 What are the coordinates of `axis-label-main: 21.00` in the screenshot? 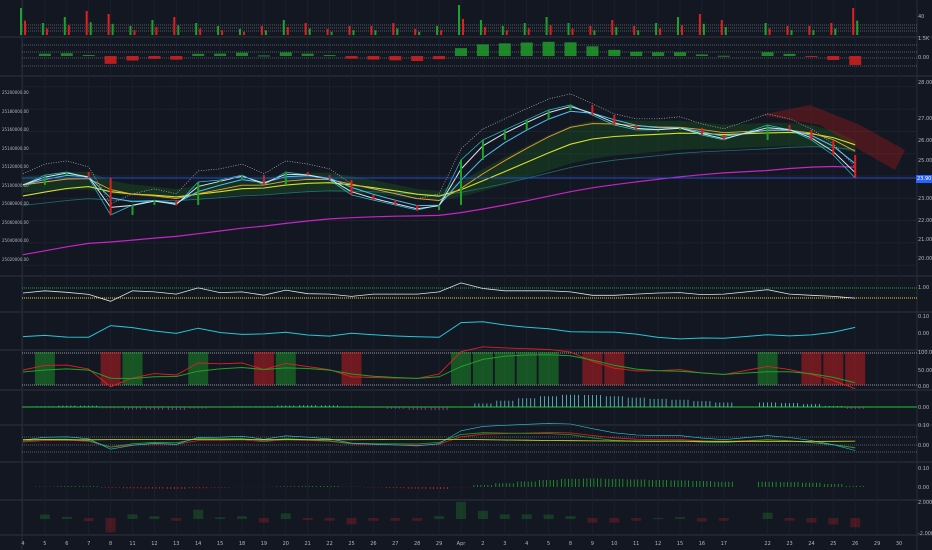 It's located at (925, 240).